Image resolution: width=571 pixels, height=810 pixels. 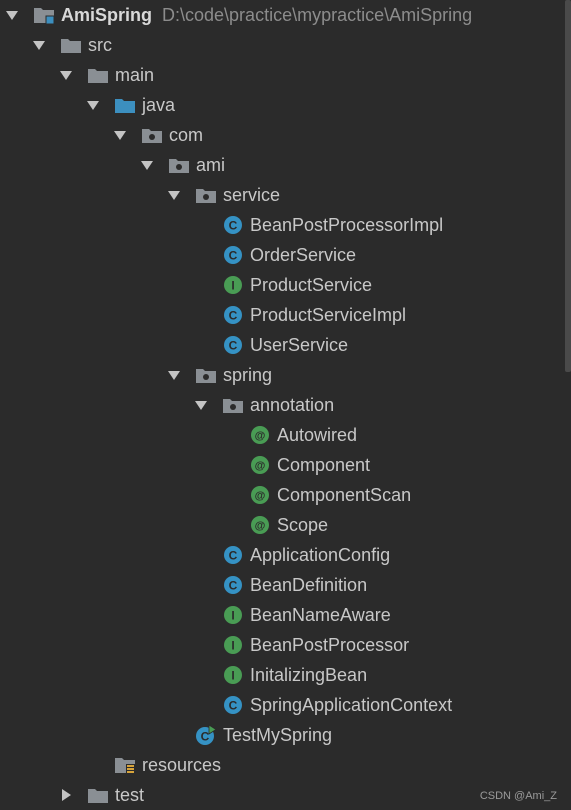 I want to click on tree-node-beandefinition: C BeanDefinition, so click(x=282, y=585).